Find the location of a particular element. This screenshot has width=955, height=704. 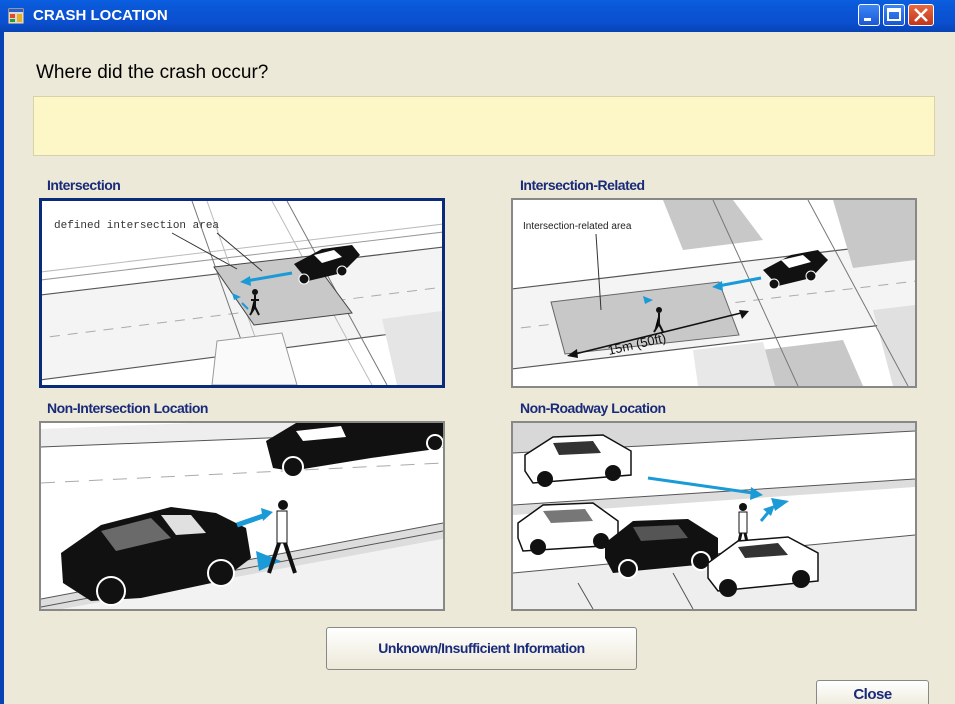

minimize-icon is located at coordinates (867, 19).